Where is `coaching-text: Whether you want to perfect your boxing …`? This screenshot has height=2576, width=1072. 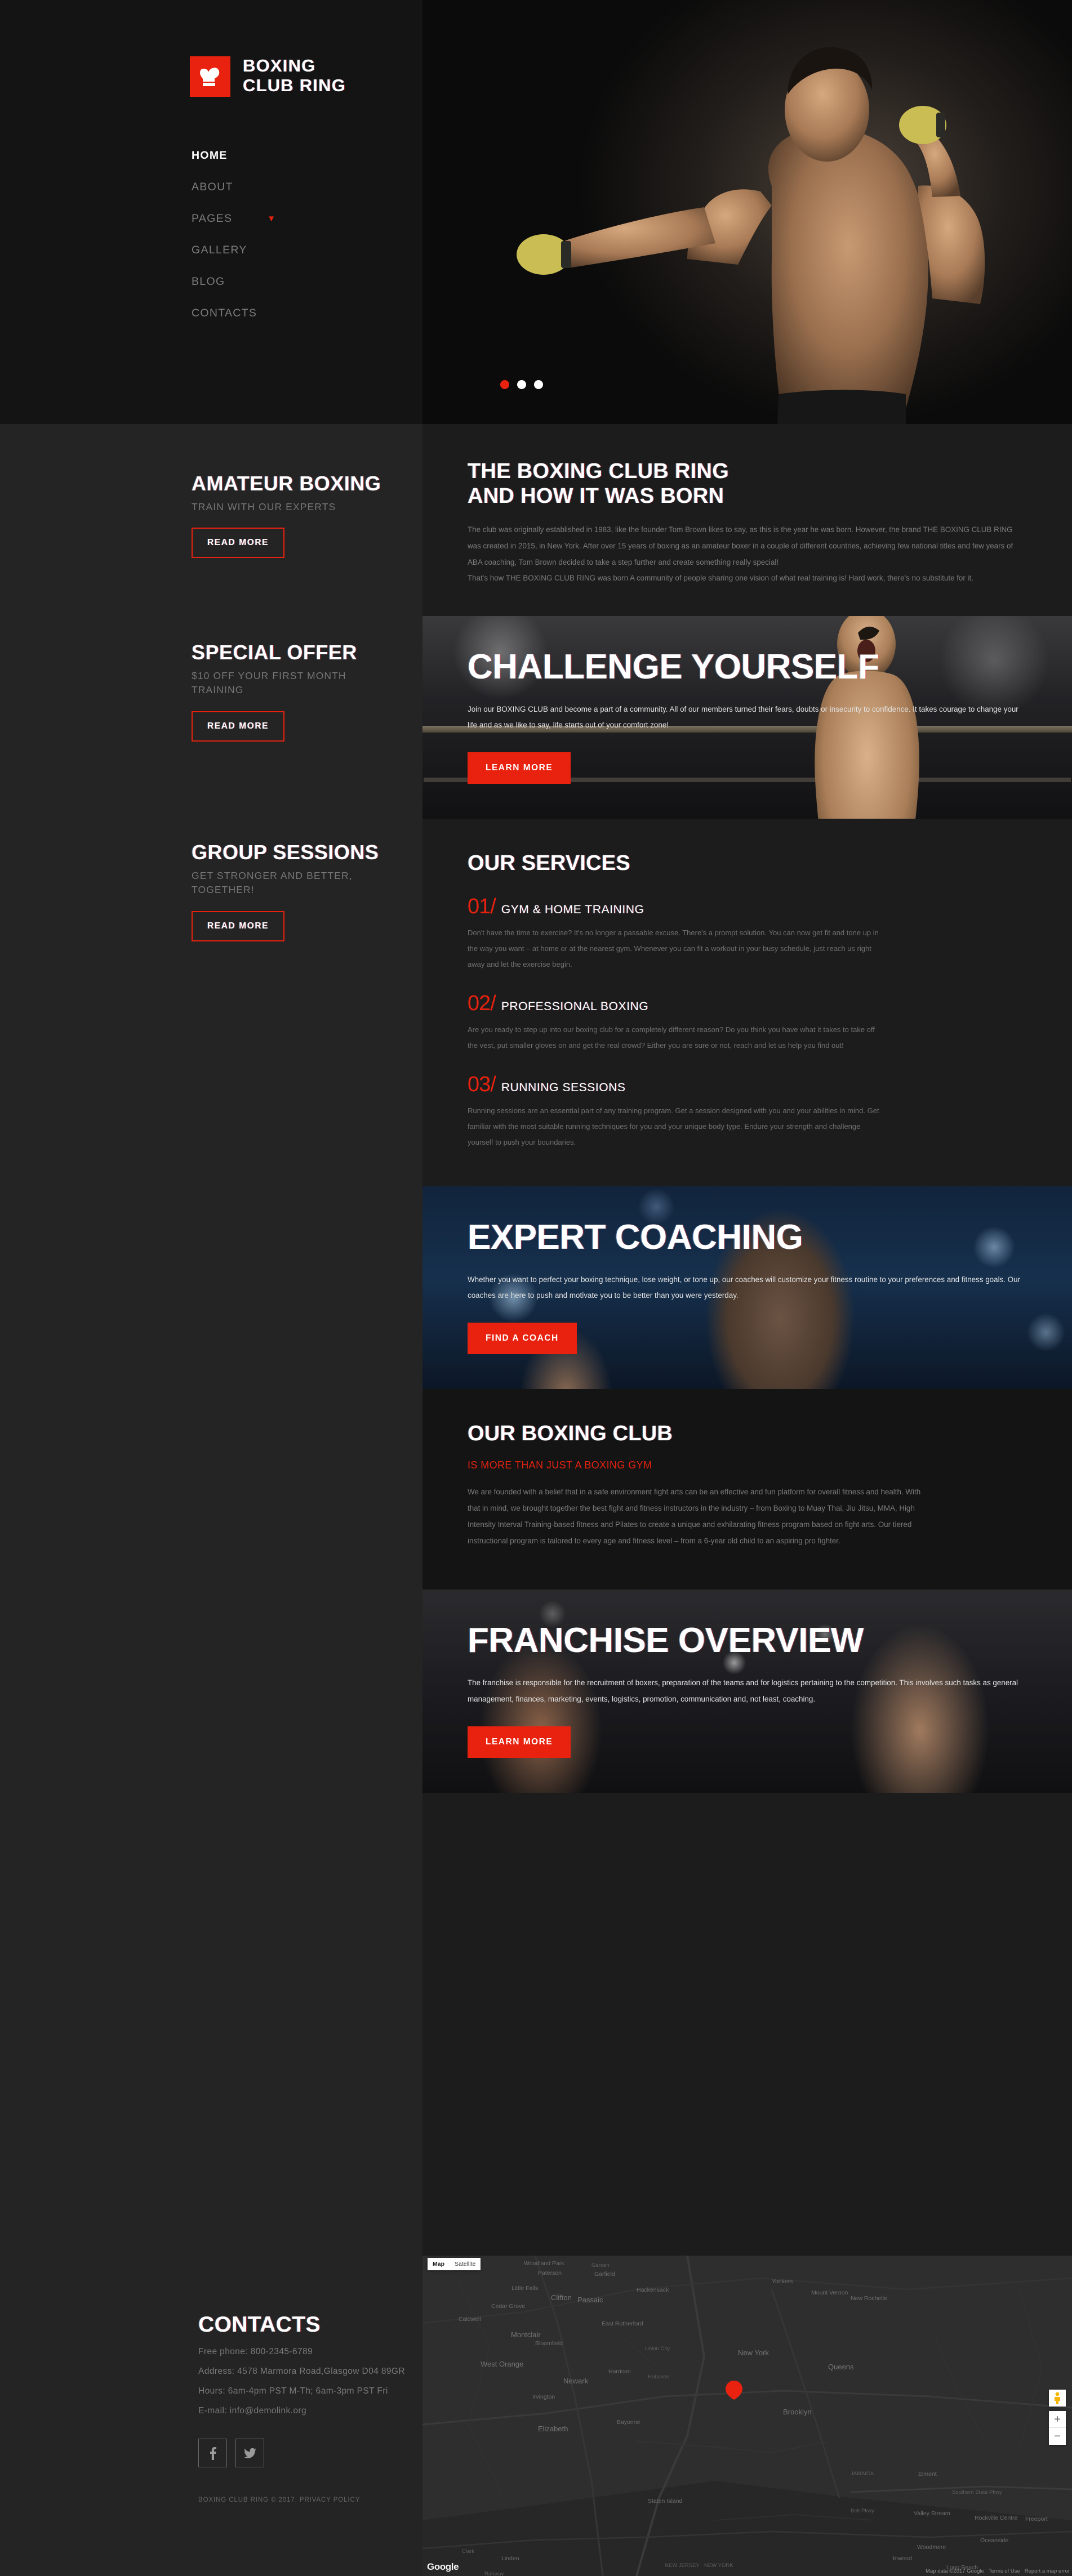 coaching-text: Whether you want to perfect your boxing … is located at coordinates (744, 1287).